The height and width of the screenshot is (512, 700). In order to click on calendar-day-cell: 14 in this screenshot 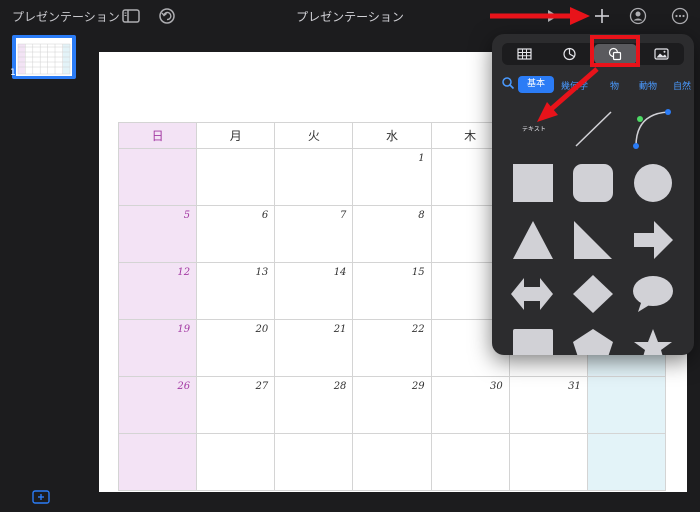, I will do `click(314, 291)`.